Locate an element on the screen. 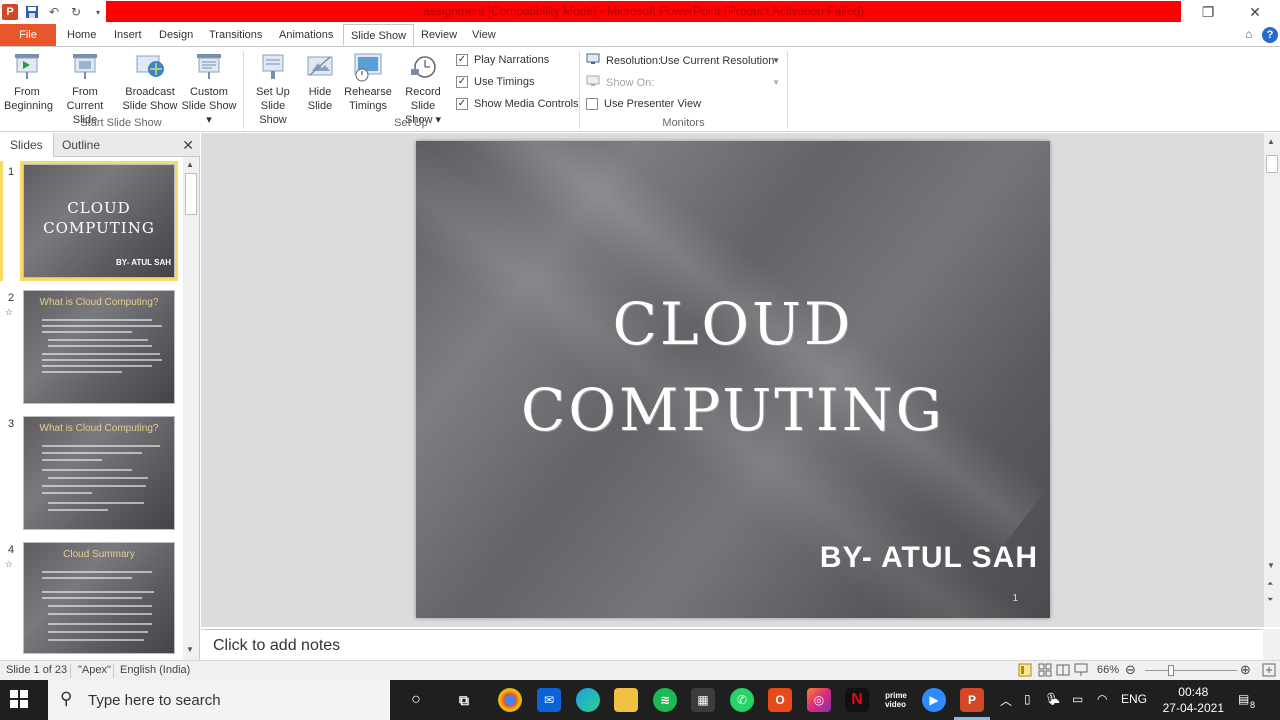  slide-sorter-icon is located at coordinates (1045, 671).